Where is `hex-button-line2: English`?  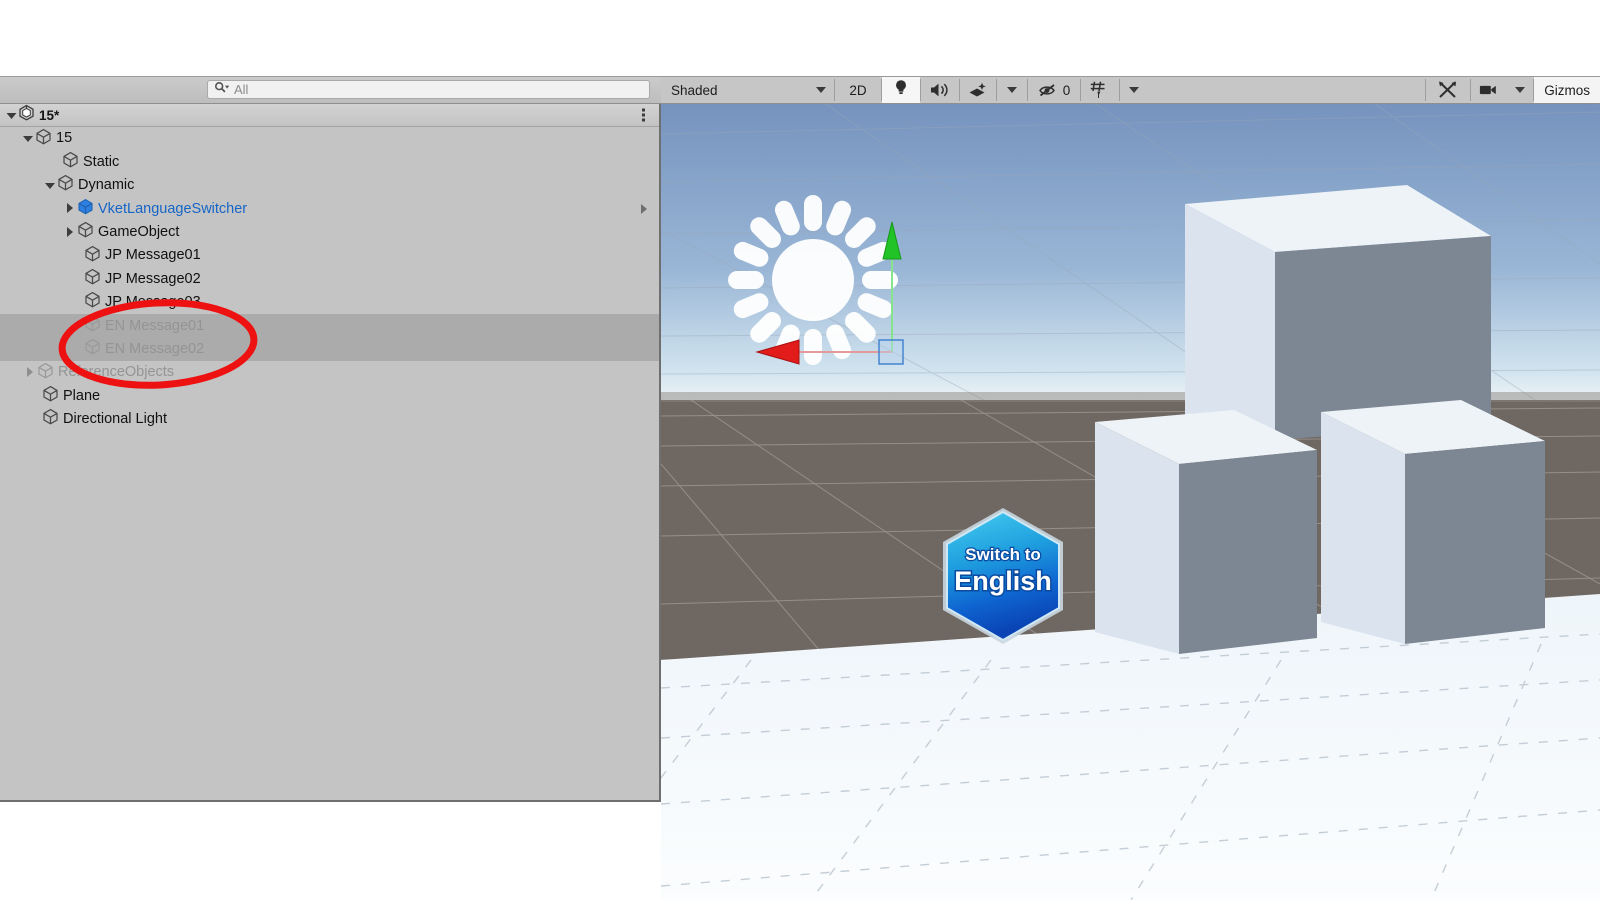
hex-button-line2: English is located at coordinates (1003, 581).